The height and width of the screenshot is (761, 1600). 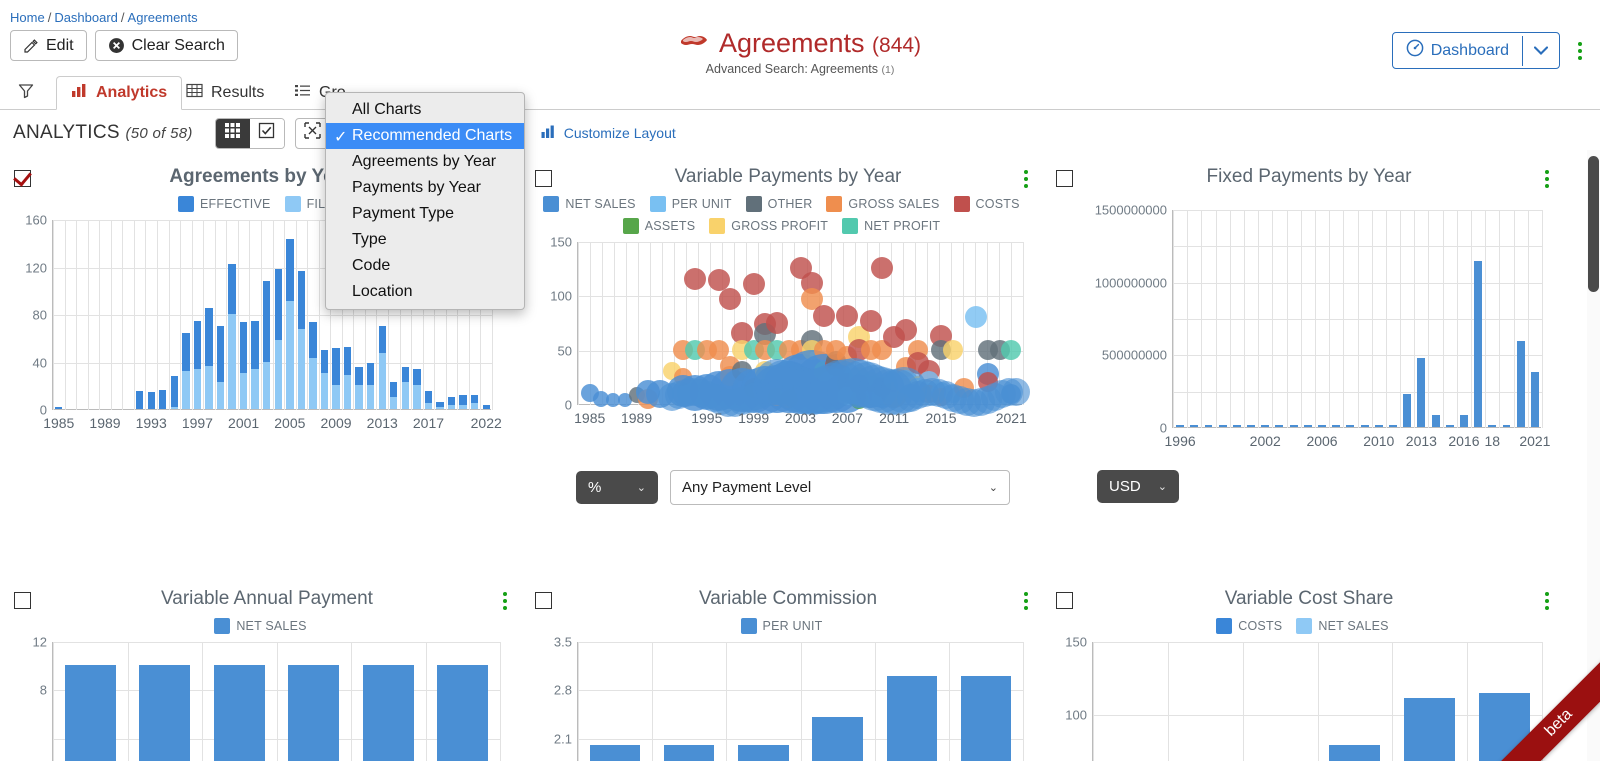 I want to click on menu-item-payments-by-year: Payments by Year, so click(x=425, y=188).